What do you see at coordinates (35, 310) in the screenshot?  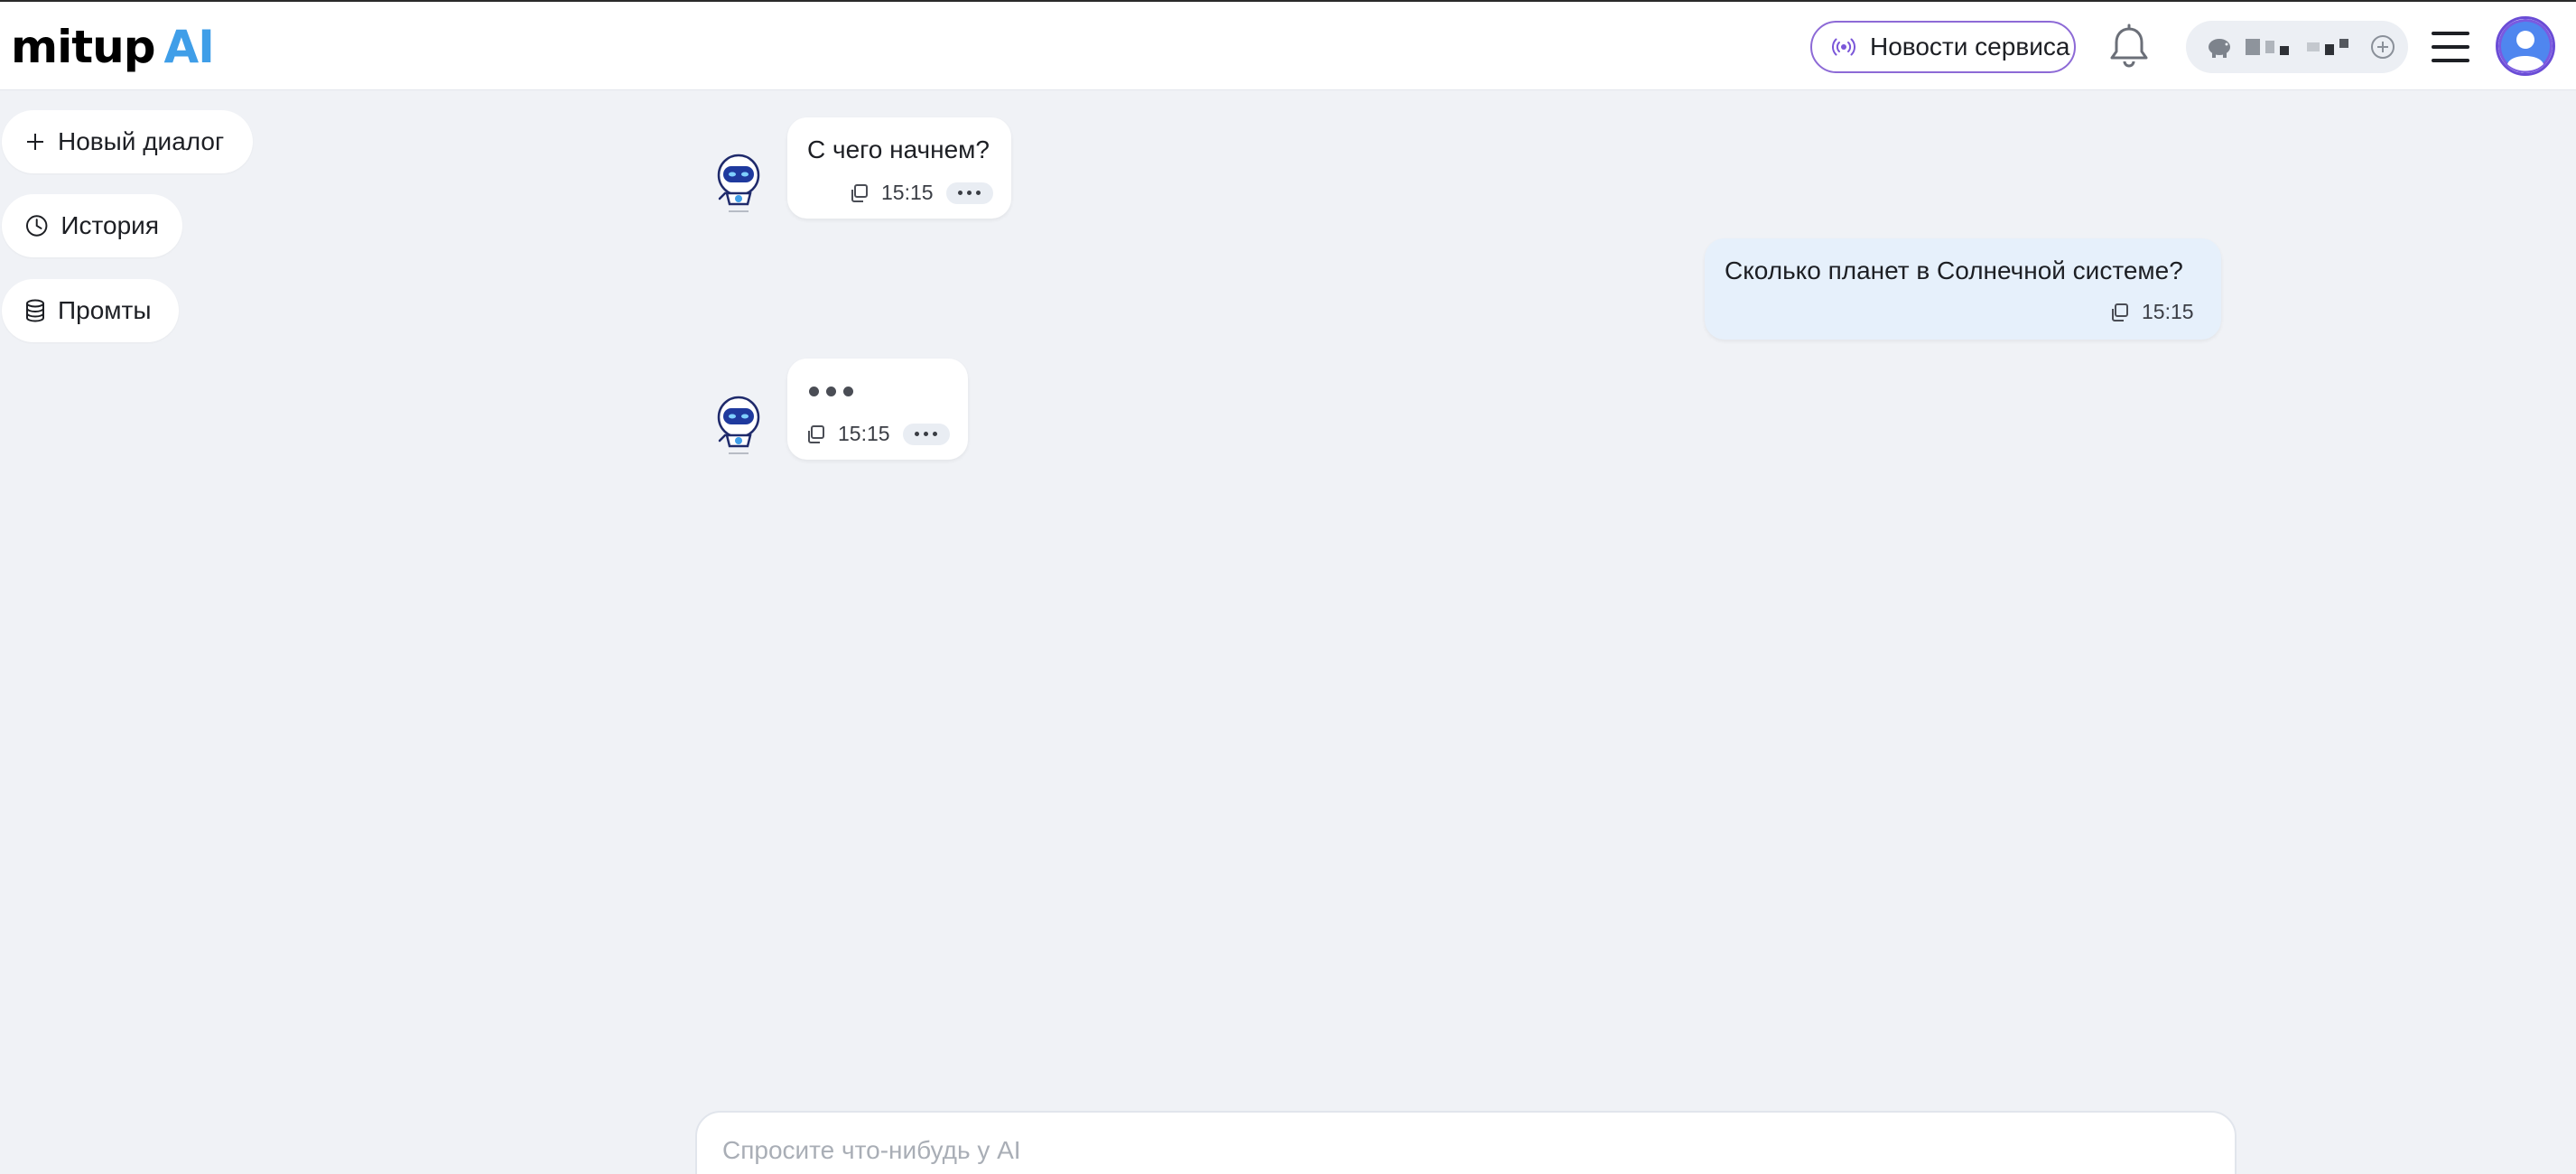 I see `database-icon` at bounding box center [35, 310].